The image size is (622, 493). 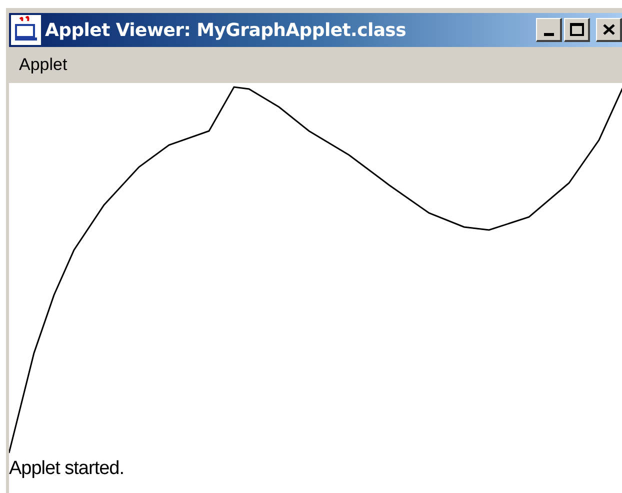 I want to click on minimize-button, so click(x=549, y=30).